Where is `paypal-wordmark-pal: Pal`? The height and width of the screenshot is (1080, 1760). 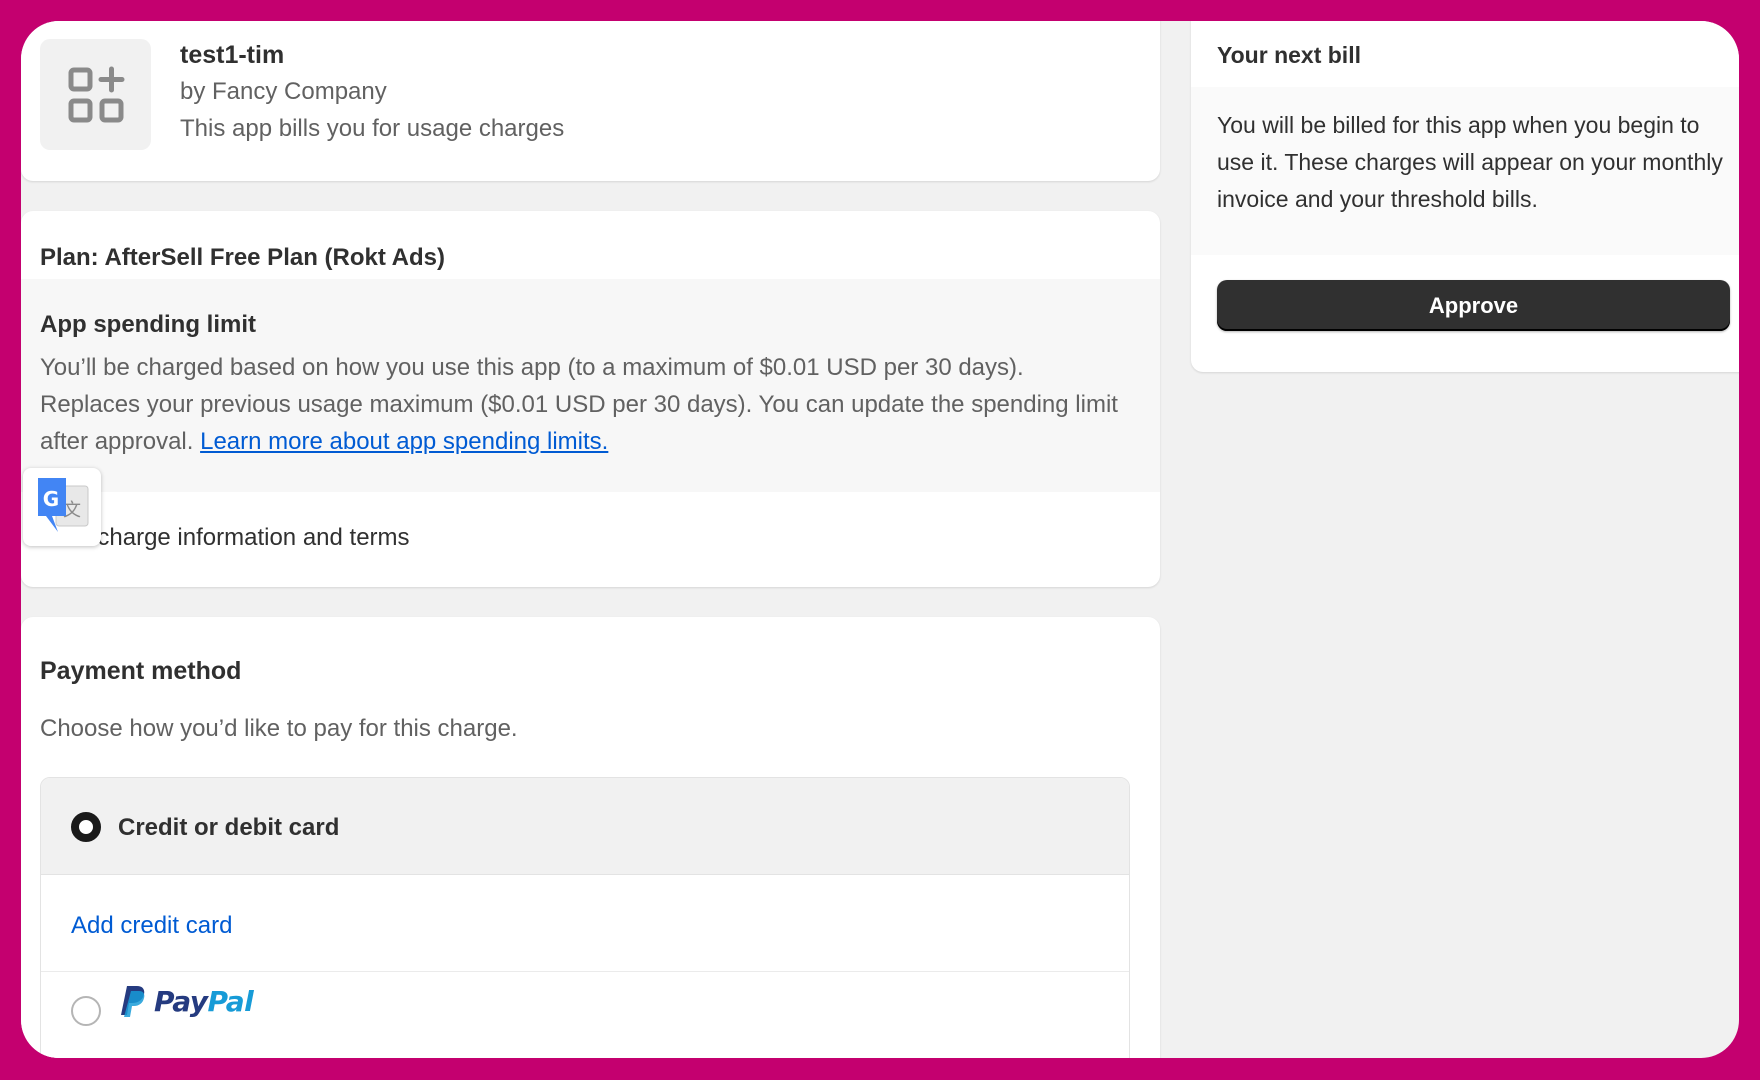
paypal-wordmark-pal: Pal is located at coordinates (230, 1001).